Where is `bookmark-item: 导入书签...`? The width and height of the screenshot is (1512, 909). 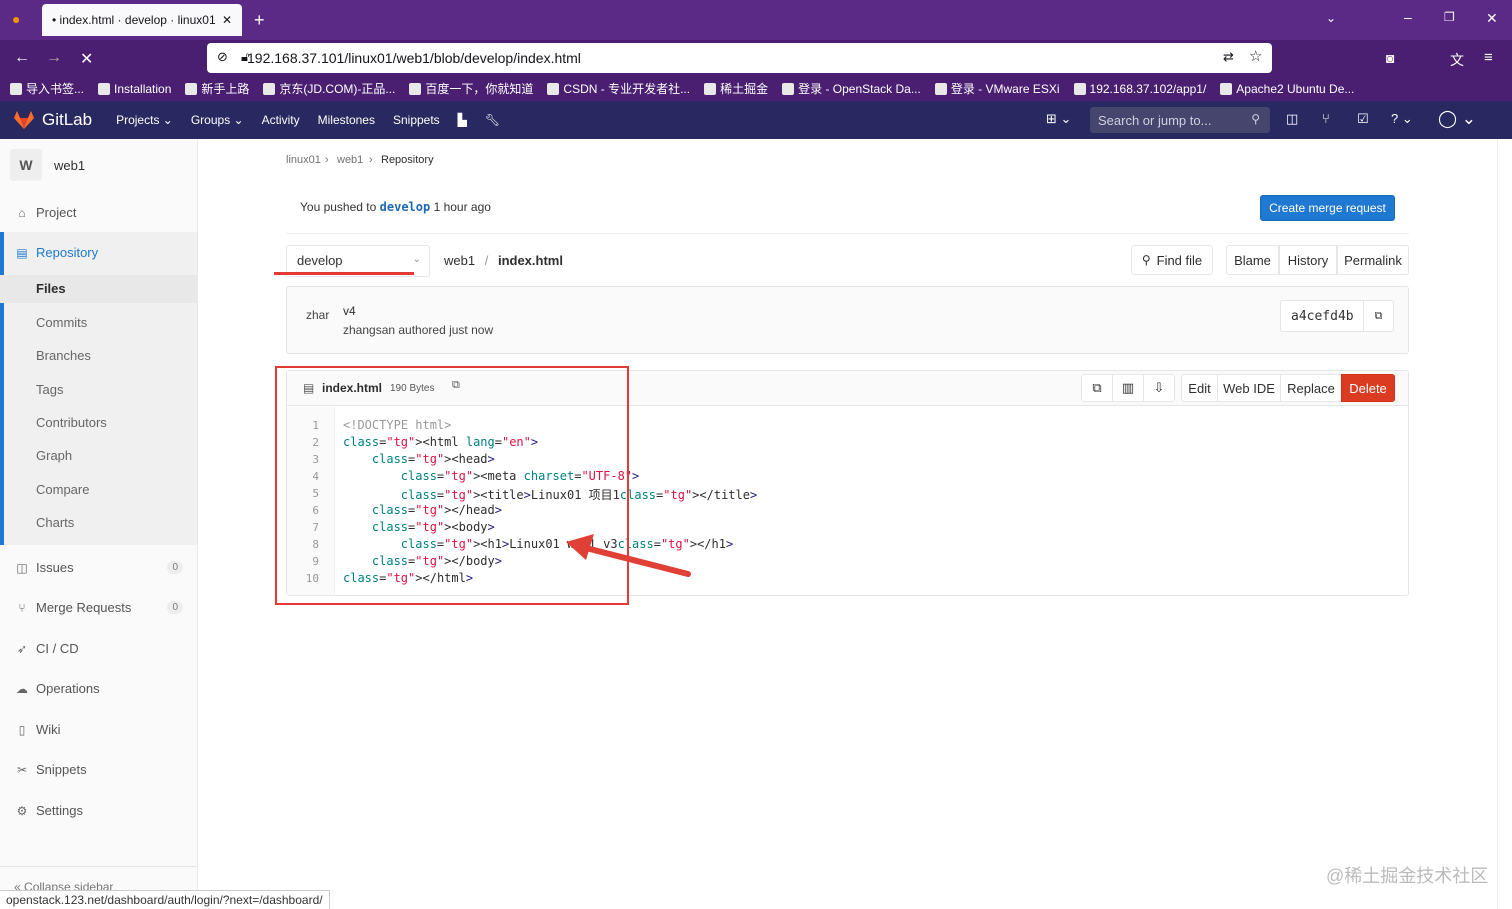
bookmark-item: 导入书签... is located at coordinates (47, 88).